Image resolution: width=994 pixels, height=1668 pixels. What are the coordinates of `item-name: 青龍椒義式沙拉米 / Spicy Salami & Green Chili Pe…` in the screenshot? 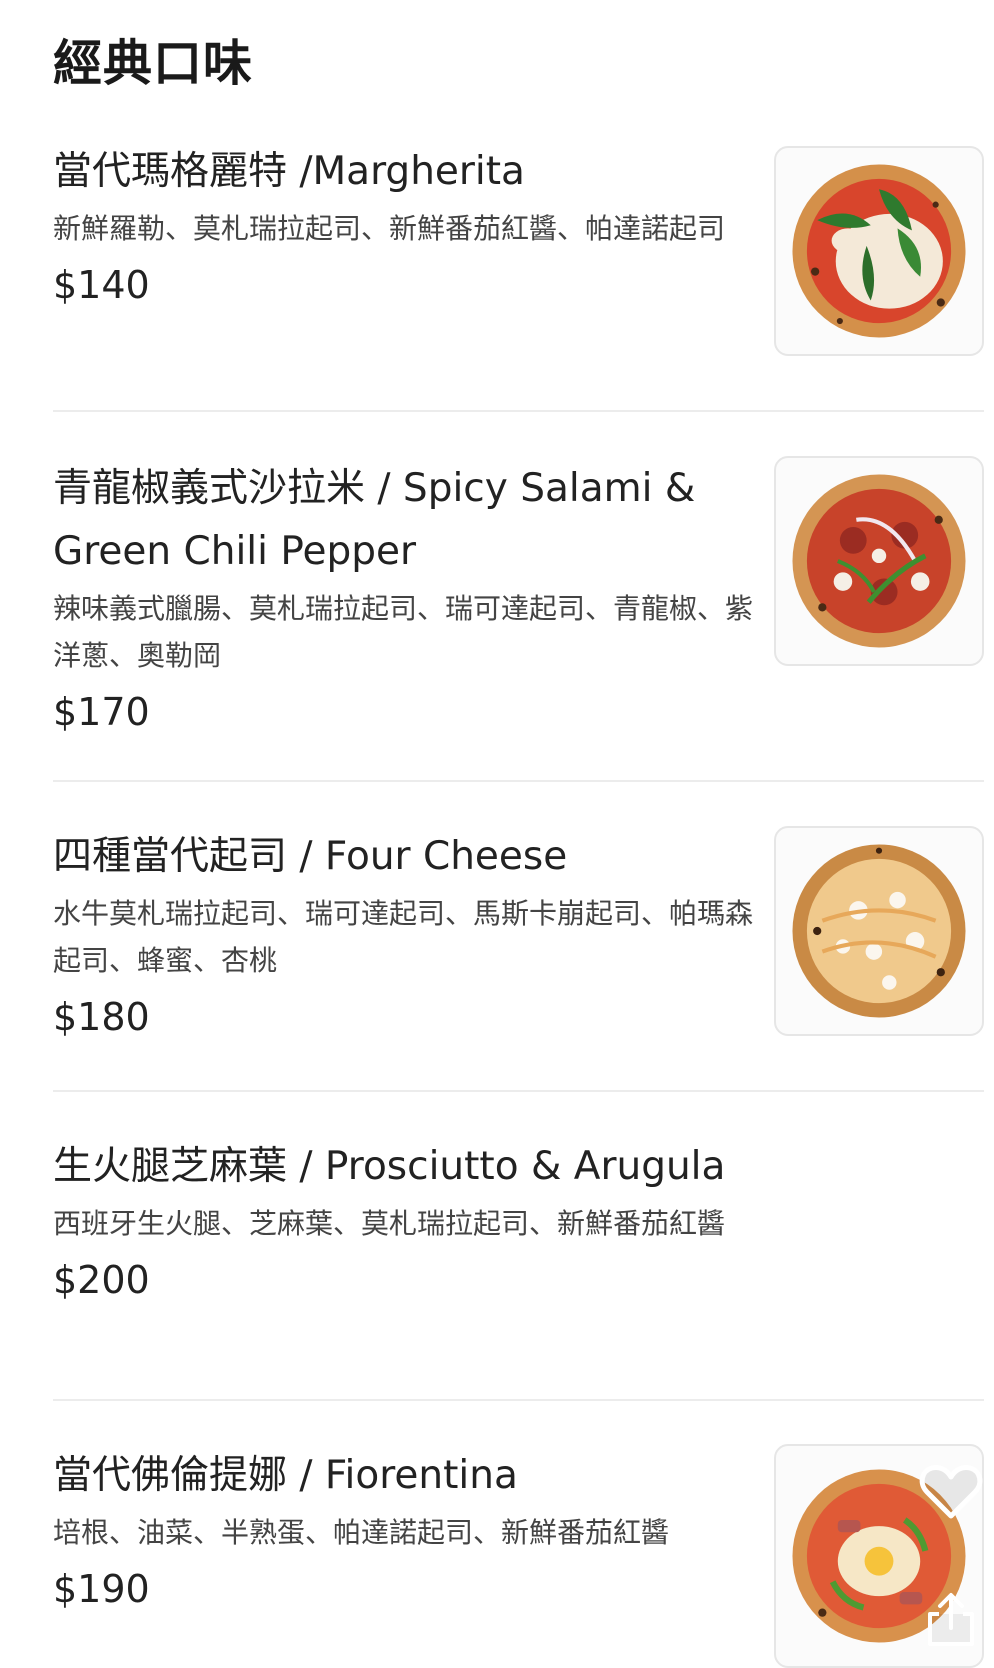 It's located at (374, 520).